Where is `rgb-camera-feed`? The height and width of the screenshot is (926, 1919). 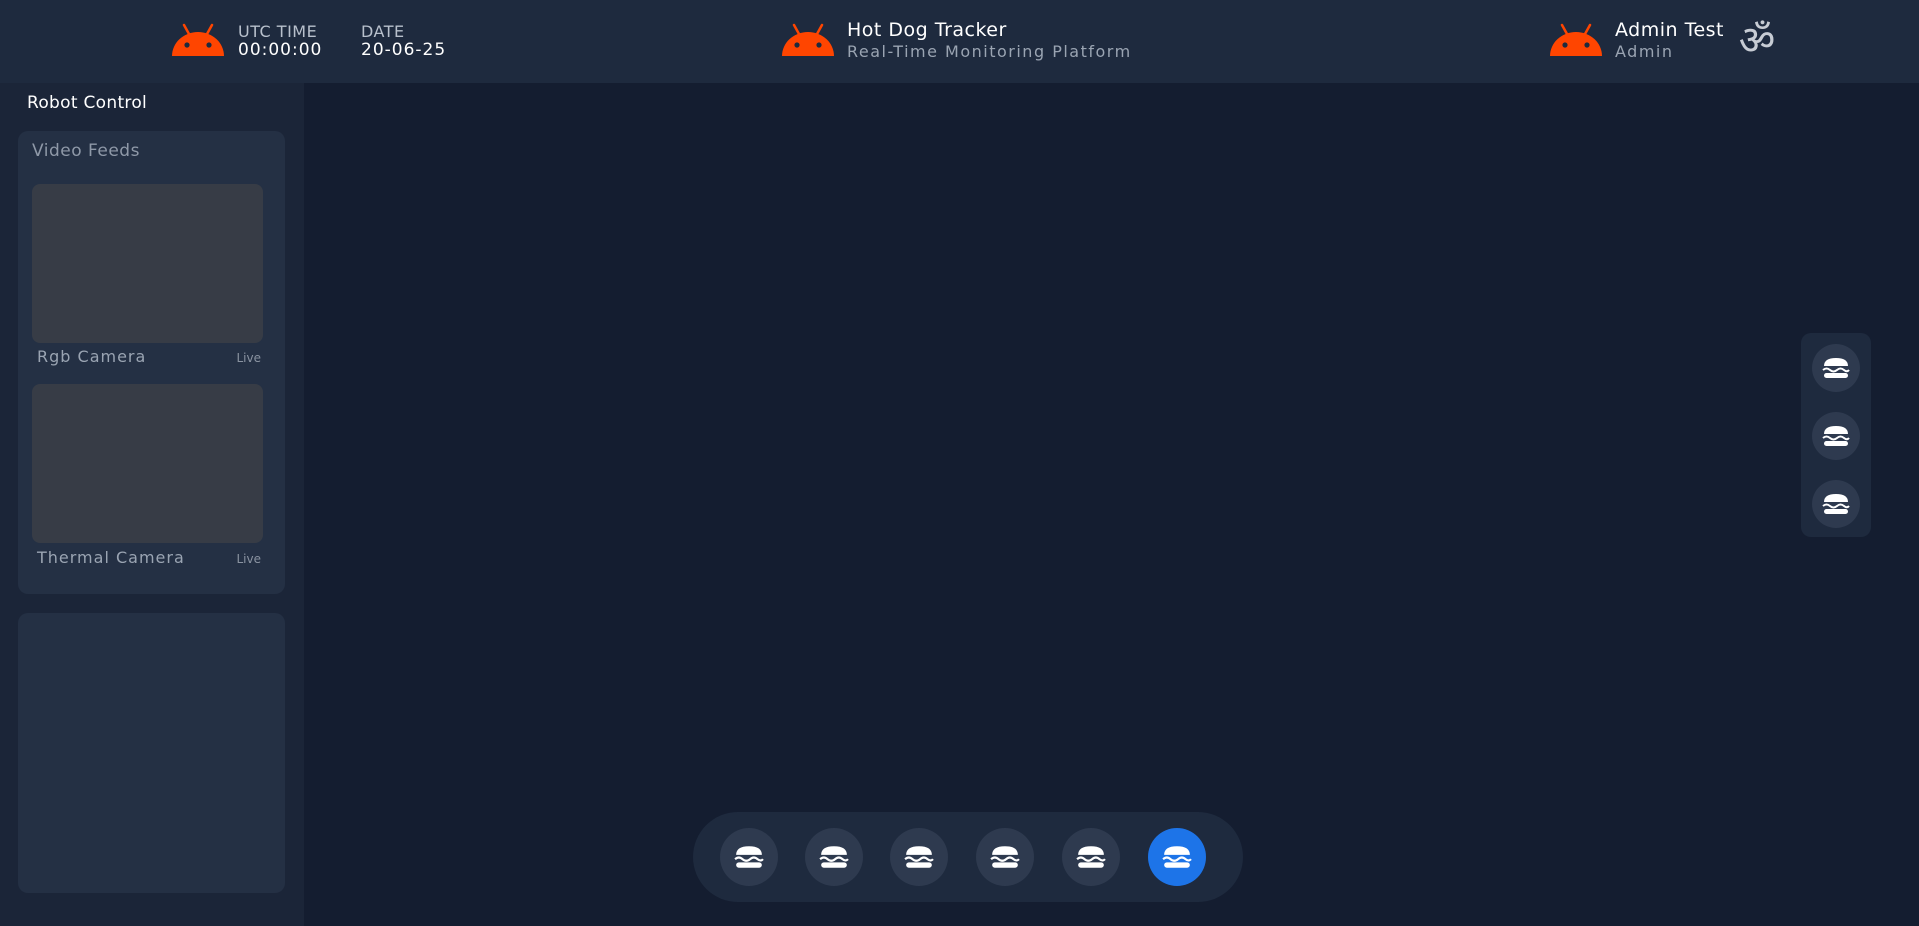 rgb-camera-feed is located at coordinates (147, 263).